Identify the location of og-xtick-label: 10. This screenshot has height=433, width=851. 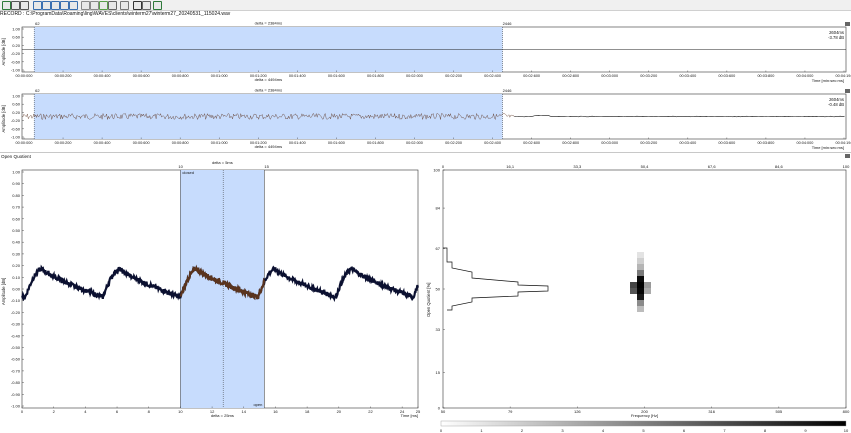
(180, 411).